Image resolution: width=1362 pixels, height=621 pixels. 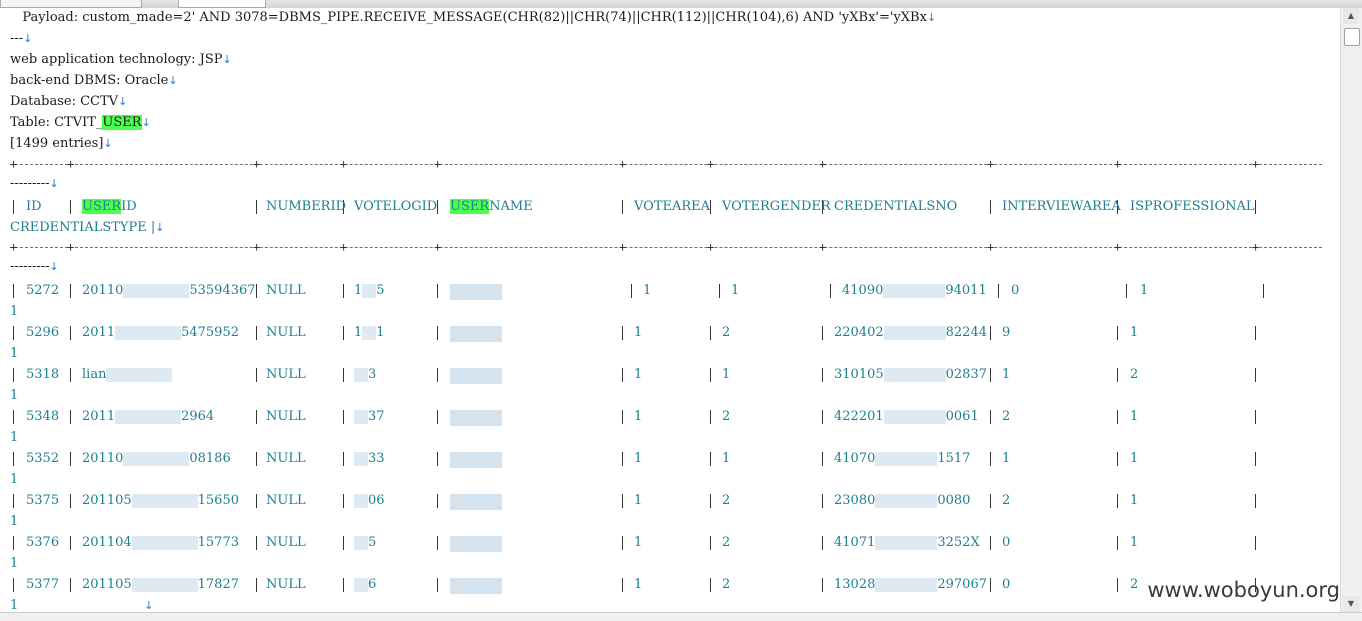 What do you see at coordinates (43, 584) in the screenshot?
I see `table-cell: 5377` at bounding box center [43, 584].